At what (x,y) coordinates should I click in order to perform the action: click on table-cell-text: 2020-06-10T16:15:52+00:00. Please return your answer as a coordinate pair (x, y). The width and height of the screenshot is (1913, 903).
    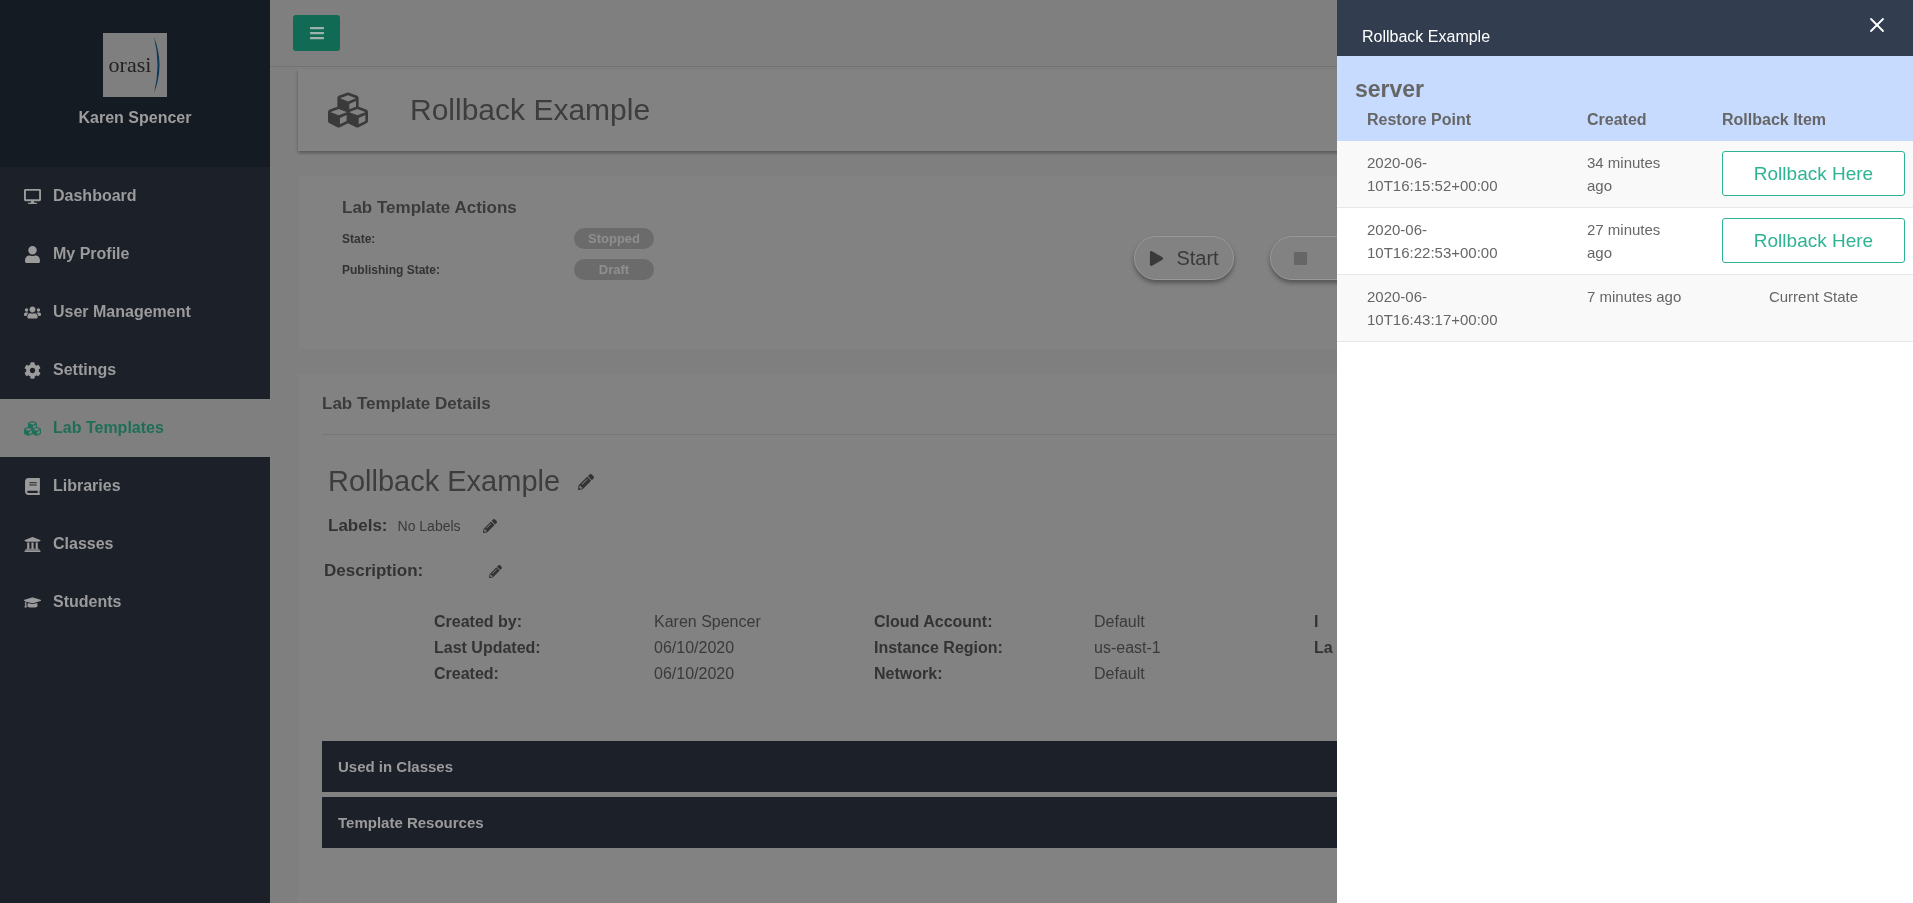
    Looking at the image, I should click on (1433, 174).